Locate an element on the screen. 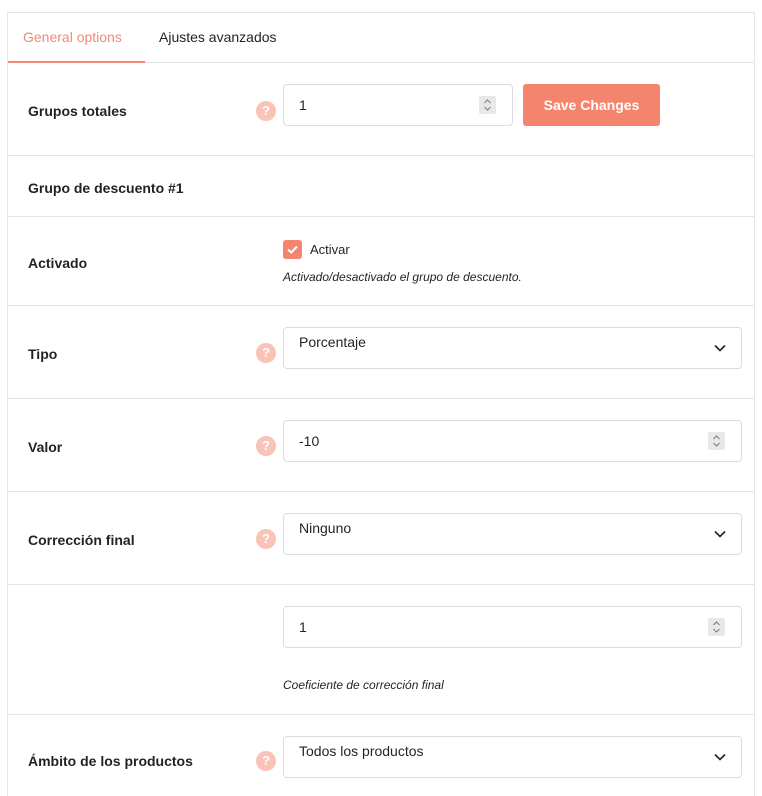 This screenshot has width=762, height=796. tab-bar: General options Ajustes avanzados is located at coordinates (381, 38).